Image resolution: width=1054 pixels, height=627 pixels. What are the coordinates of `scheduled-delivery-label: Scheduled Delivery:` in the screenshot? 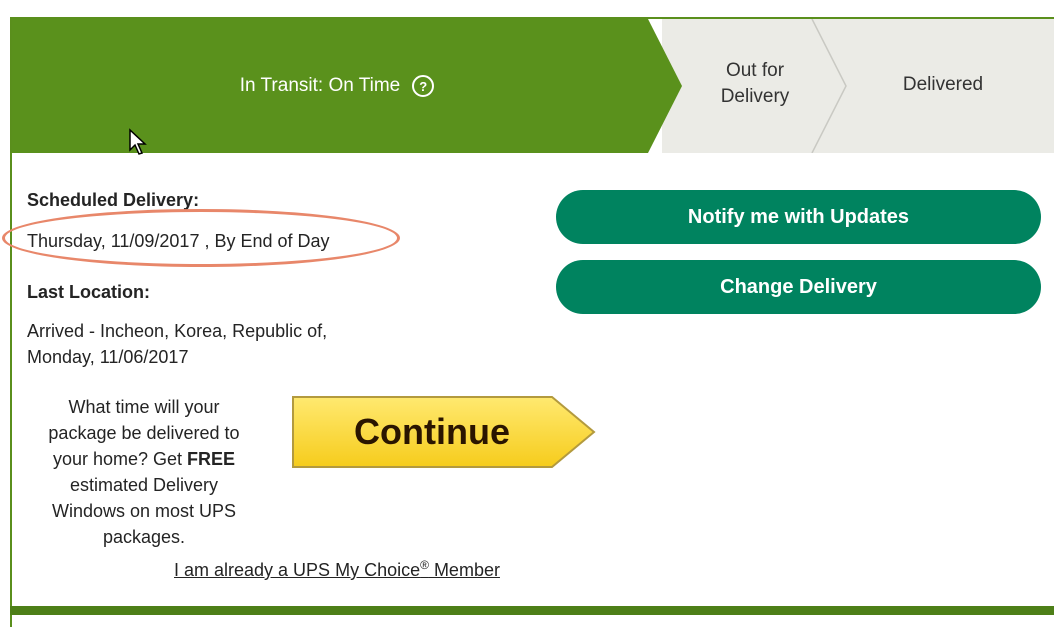 It's located at (113, 200).